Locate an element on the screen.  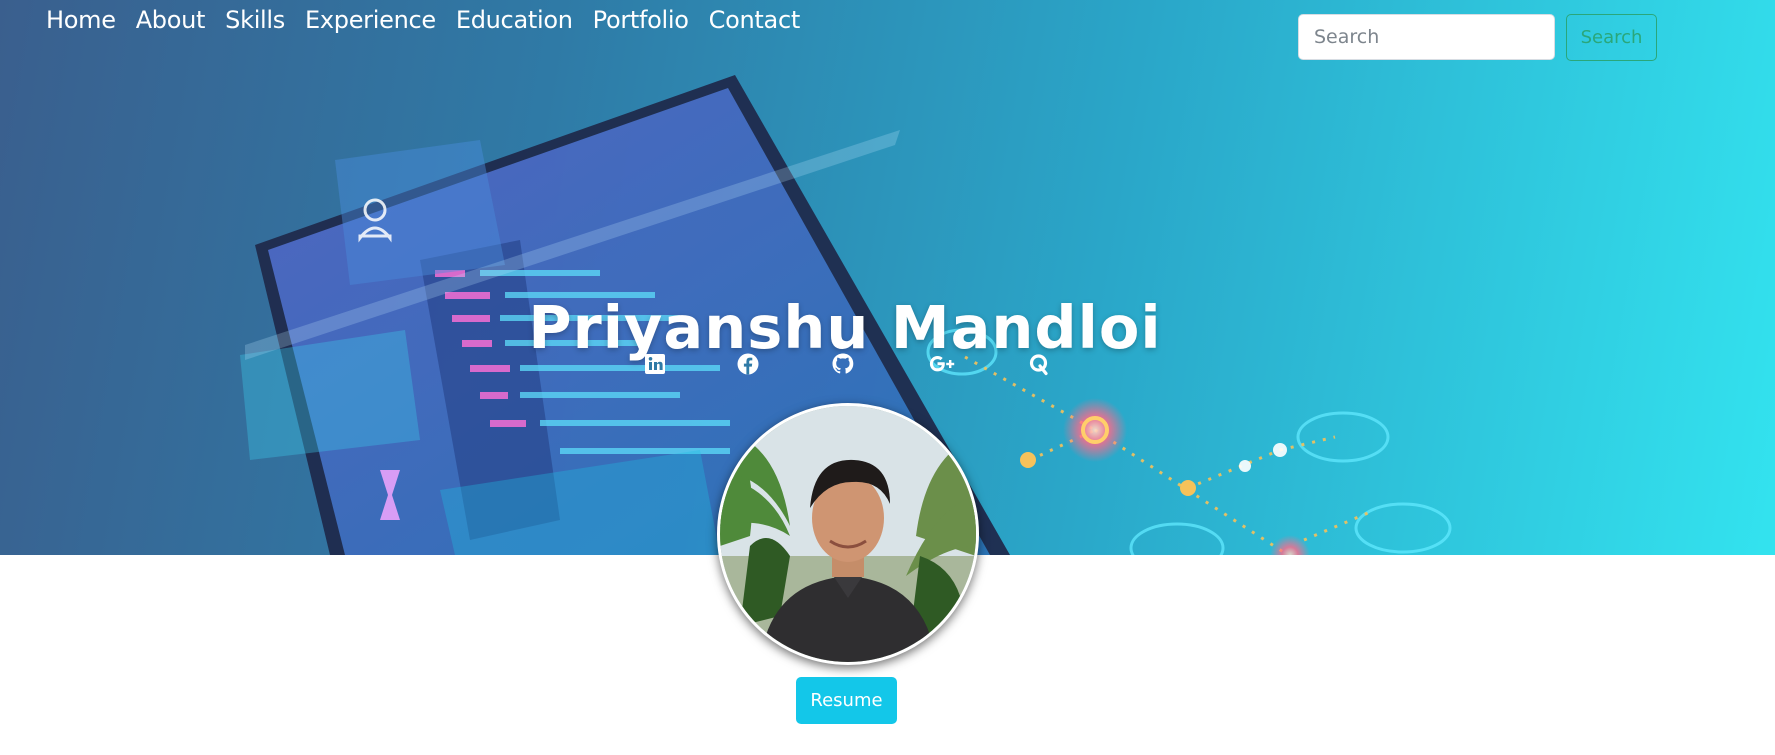
search-input is located at coordinates (1426, 37).